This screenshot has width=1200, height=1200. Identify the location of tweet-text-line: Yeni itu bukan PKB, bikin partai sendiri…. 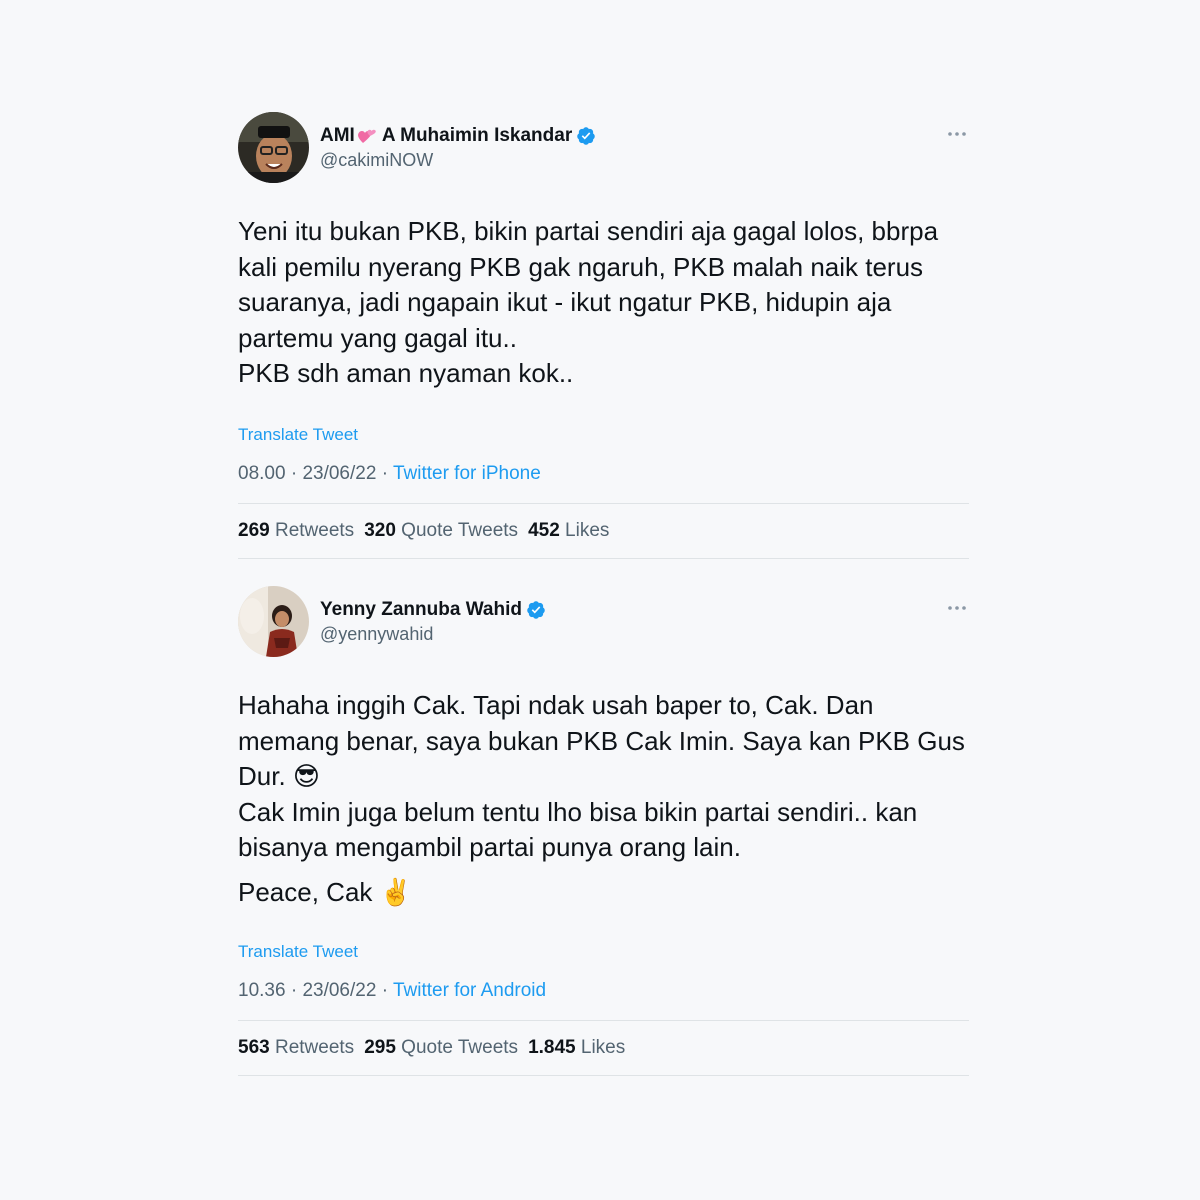
(588, 284).